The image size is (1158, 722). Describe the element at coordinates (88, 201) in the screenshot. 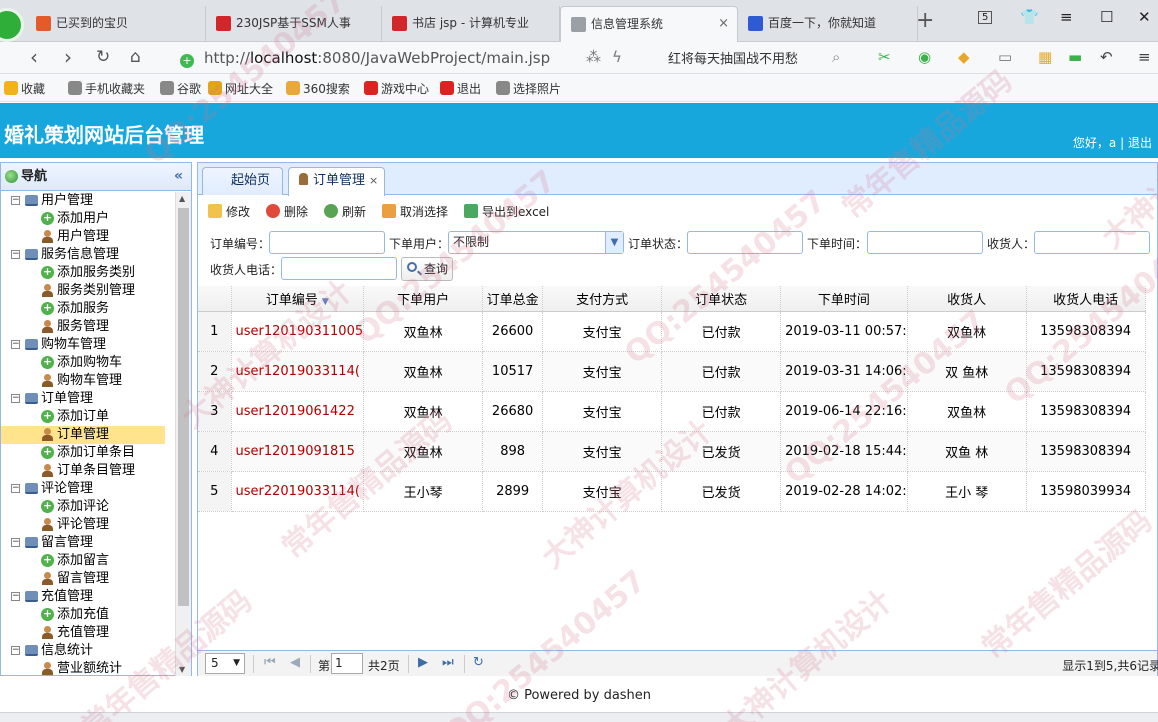

I see `nav-group: − 用户管理` at that location.